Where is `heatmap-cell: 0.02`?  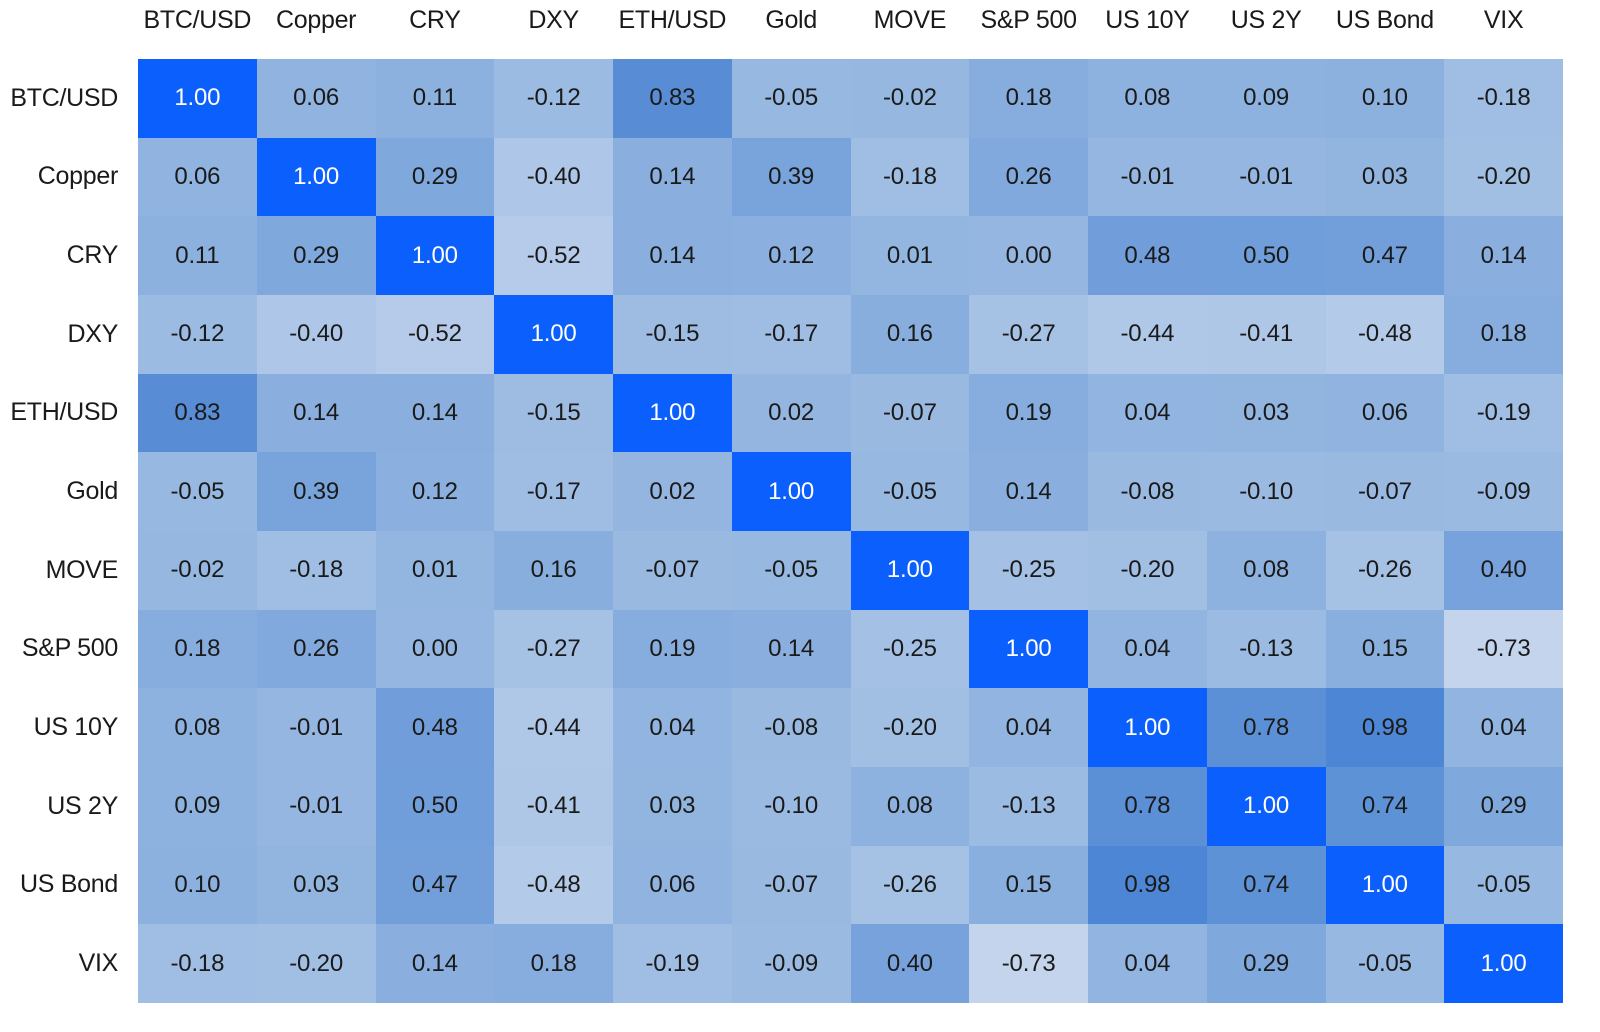
heatmap-cell: 0.02 is located at coordinates (791, 413).